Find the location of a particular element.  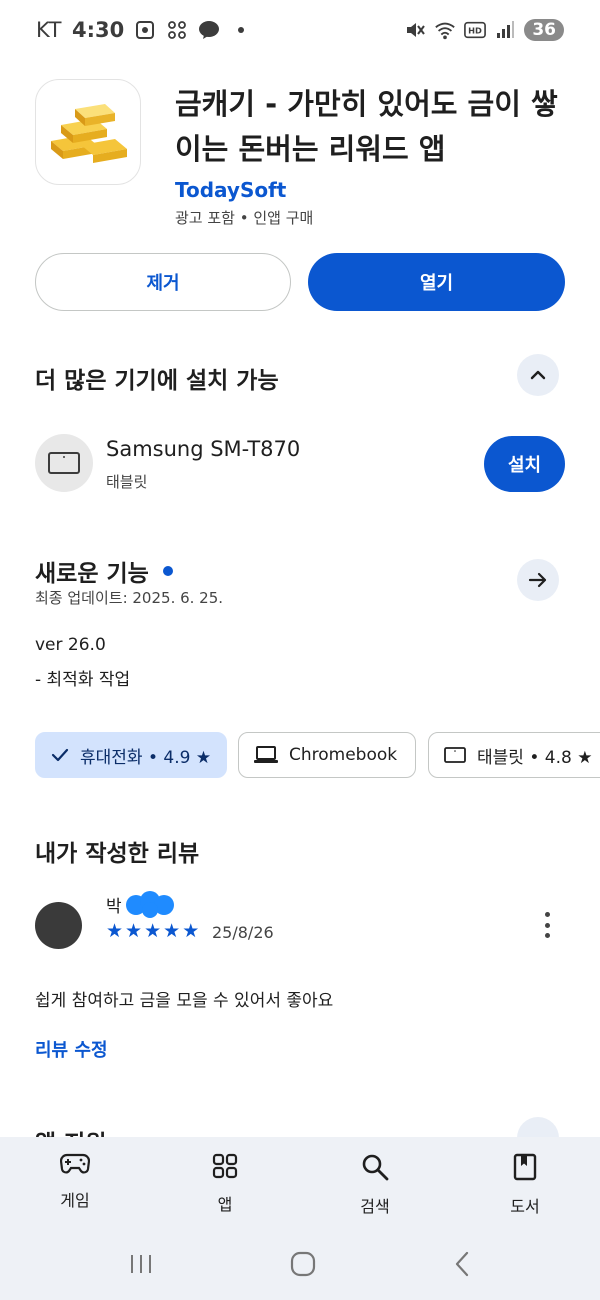

app-icon is located at coordinates (88, 132).